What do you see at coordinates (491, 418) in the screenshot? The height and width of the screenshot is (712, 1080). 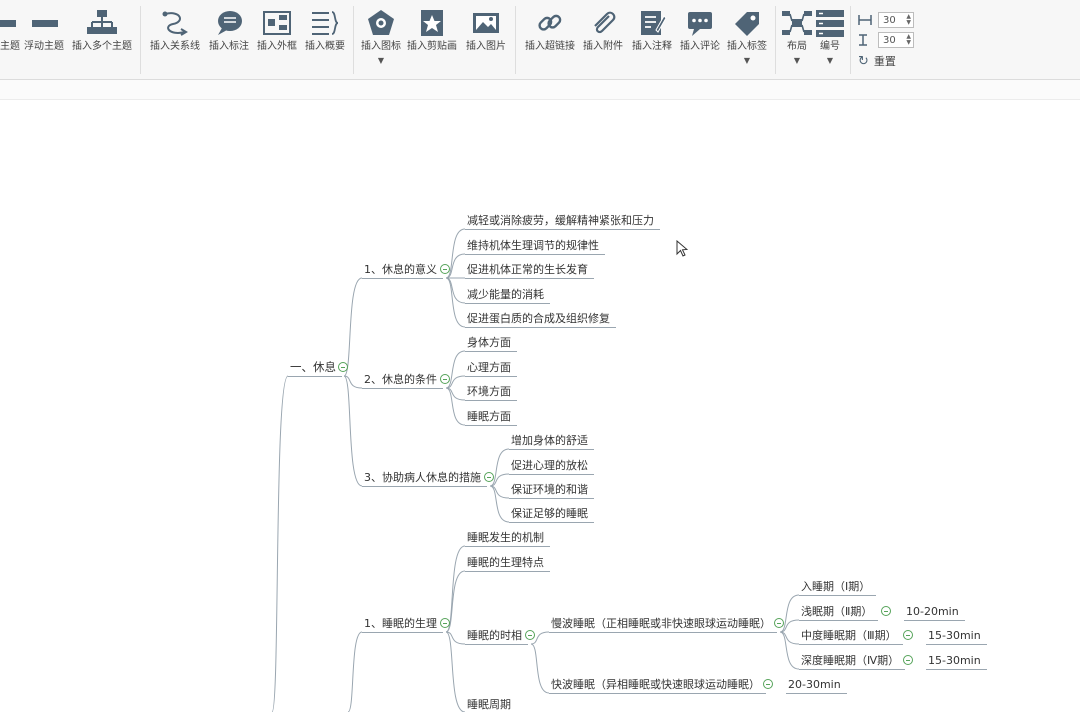 I see `topic-node: 睡眠方面` at bounding box center [491, 418].